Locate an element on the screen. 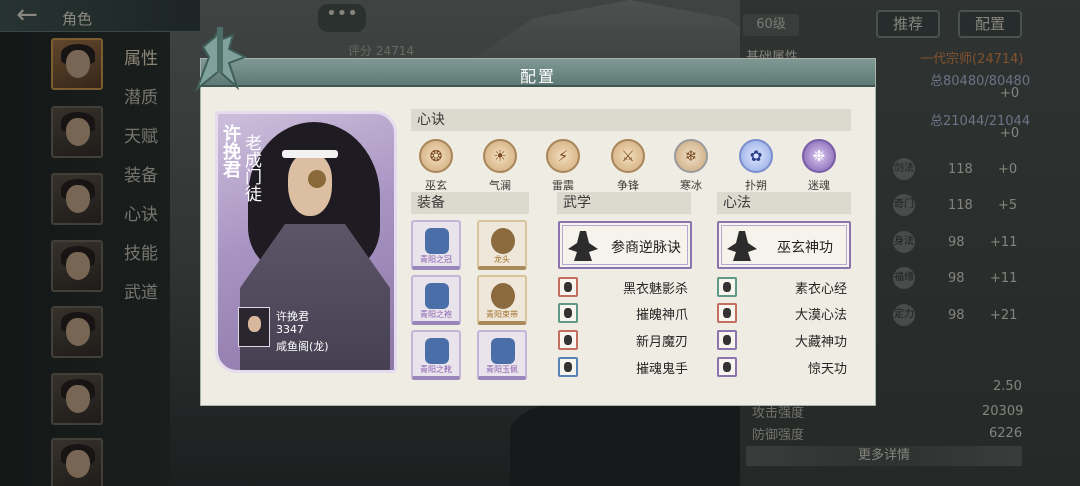 Image resolution: width=1080 pixels, height=486 pixels. equip-slot-belt: 青阳束带 is located at coordinates (502, 300).